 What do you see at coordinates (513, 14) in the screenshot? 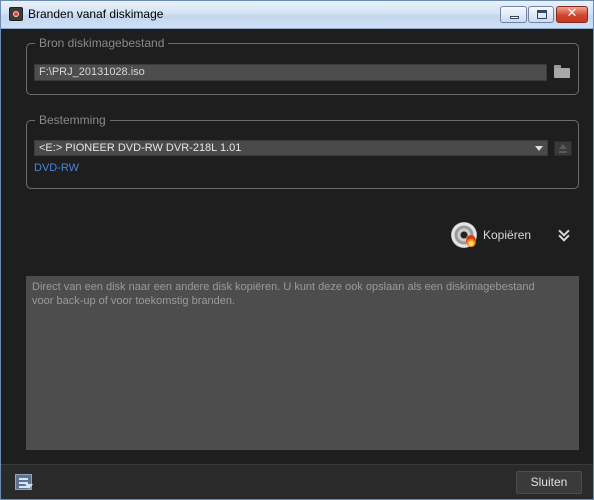
I see `minimize-button` at bounding box center [513, 14].